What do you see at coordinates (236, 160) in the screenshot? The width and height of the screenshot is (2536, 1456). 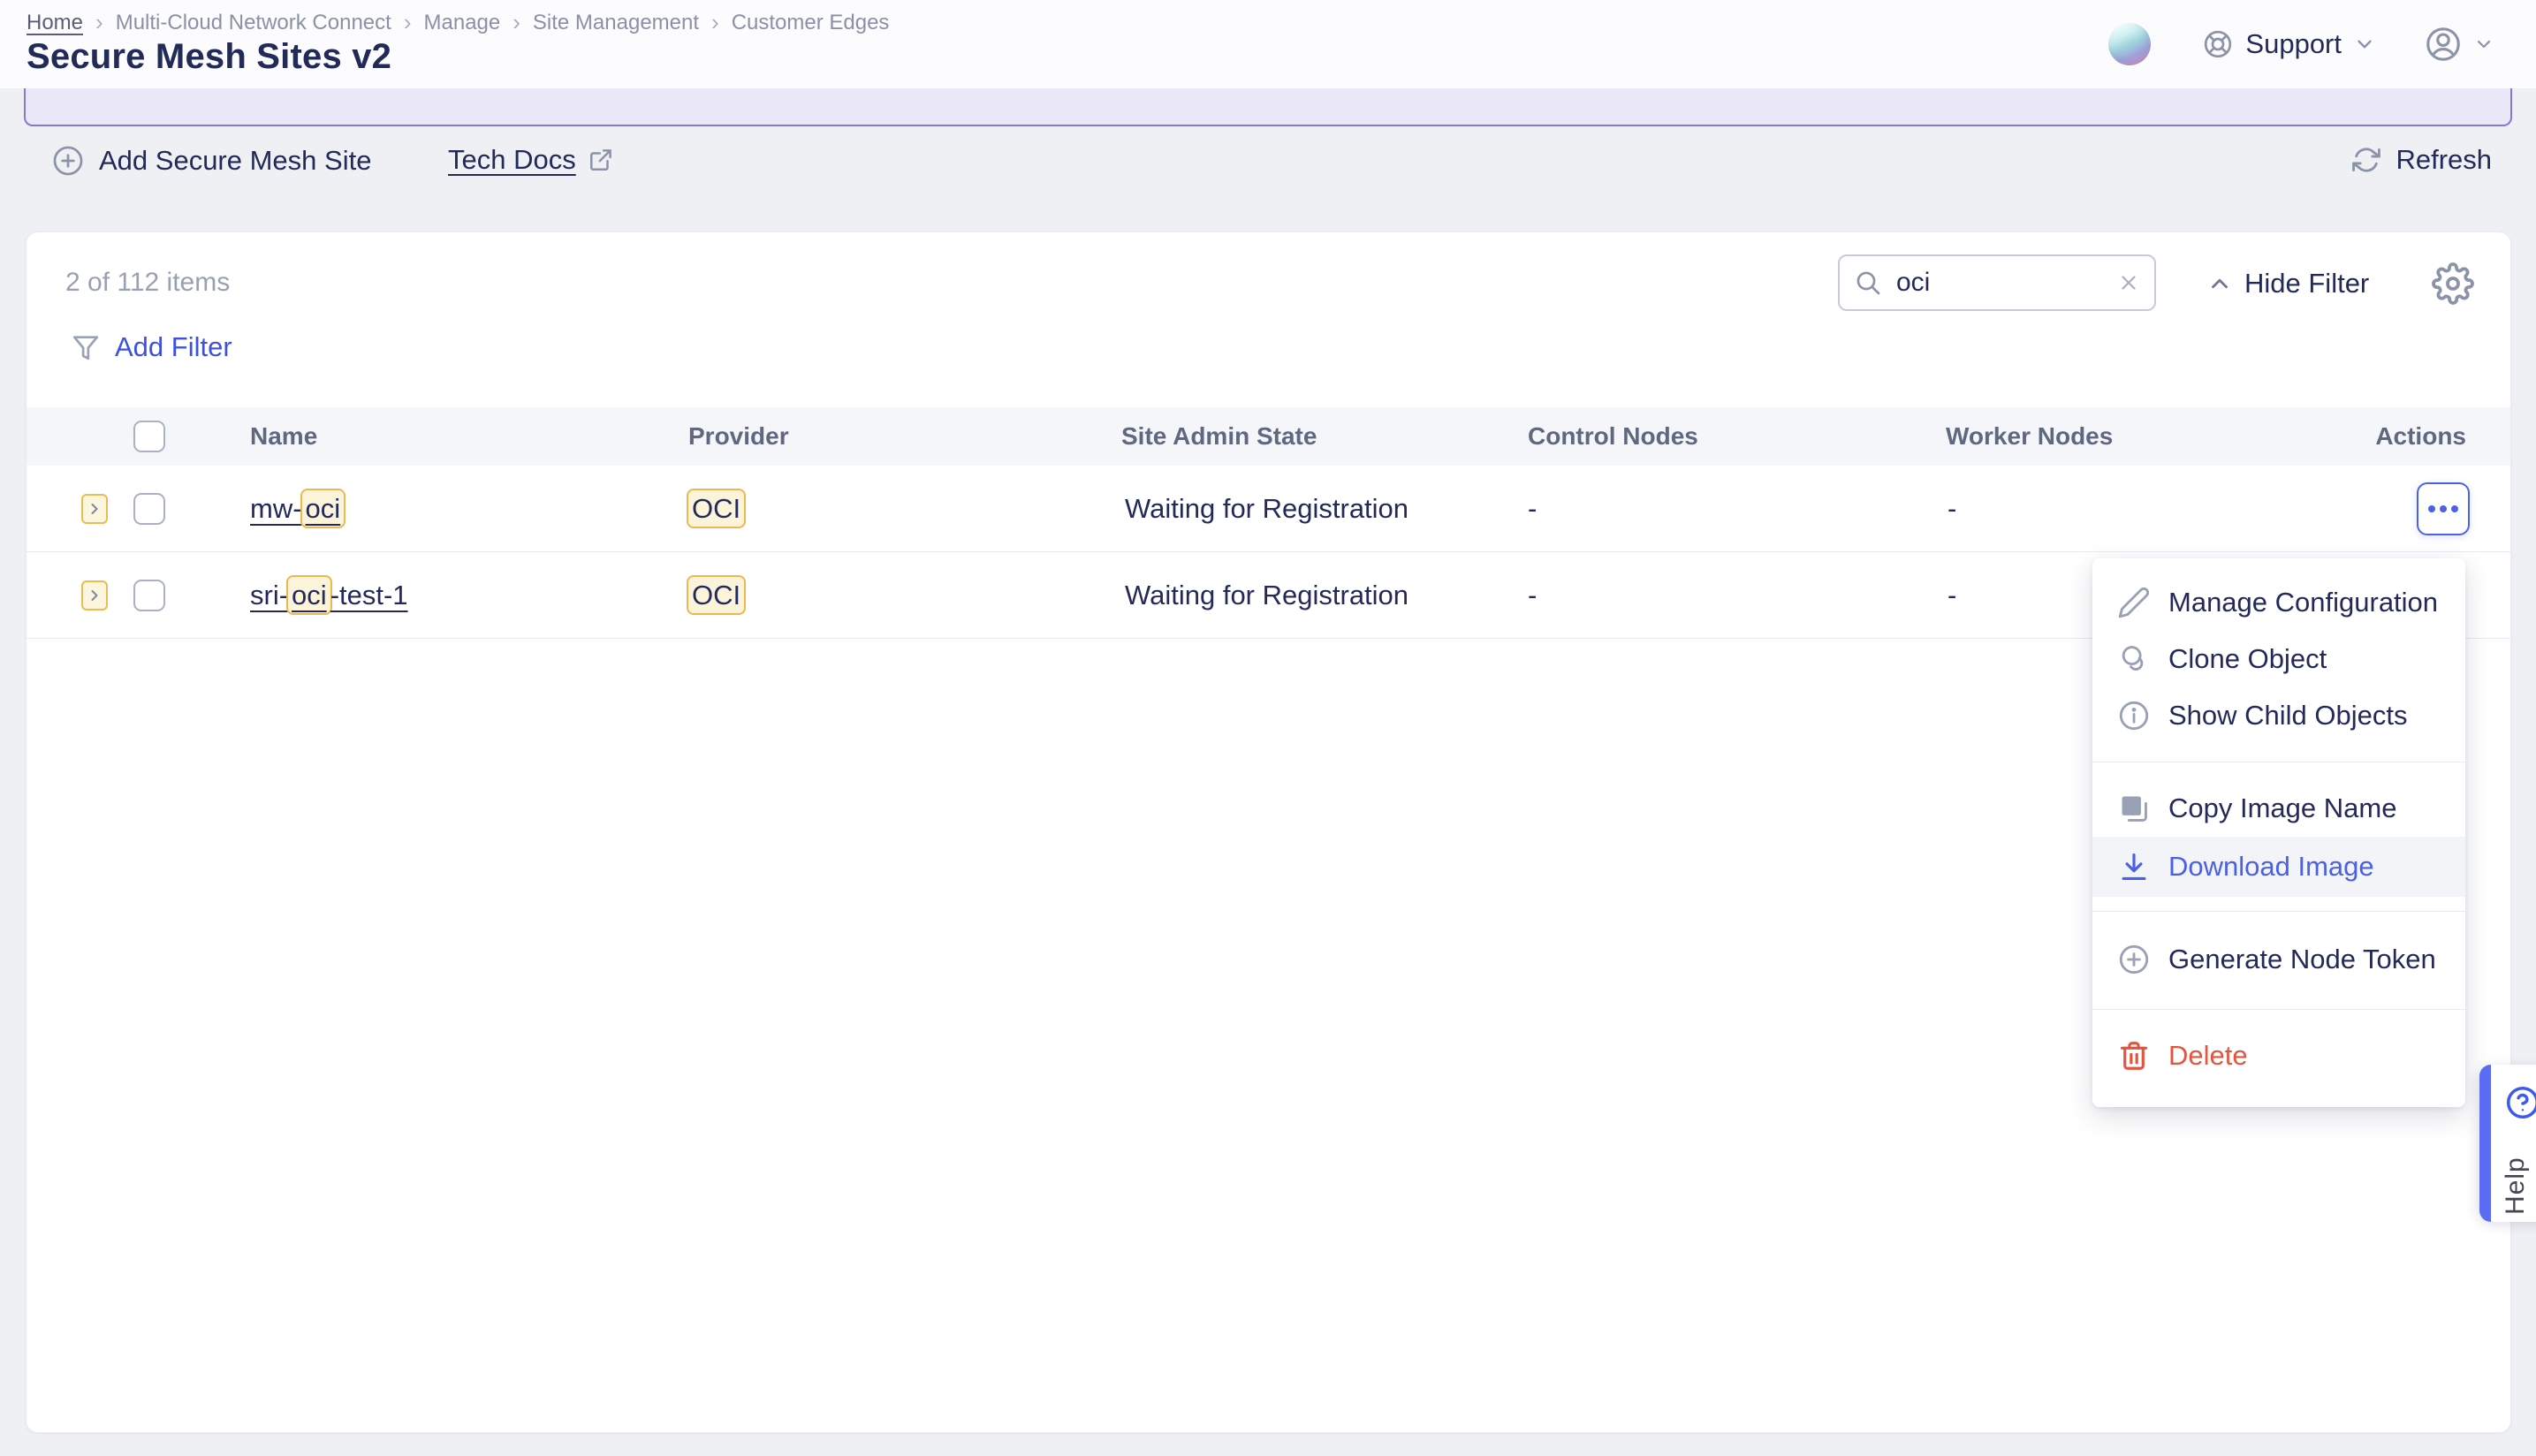 I see `add-secure-mesh-site-label: Add Secure Mesh Site` at bounding box center [236, 160].